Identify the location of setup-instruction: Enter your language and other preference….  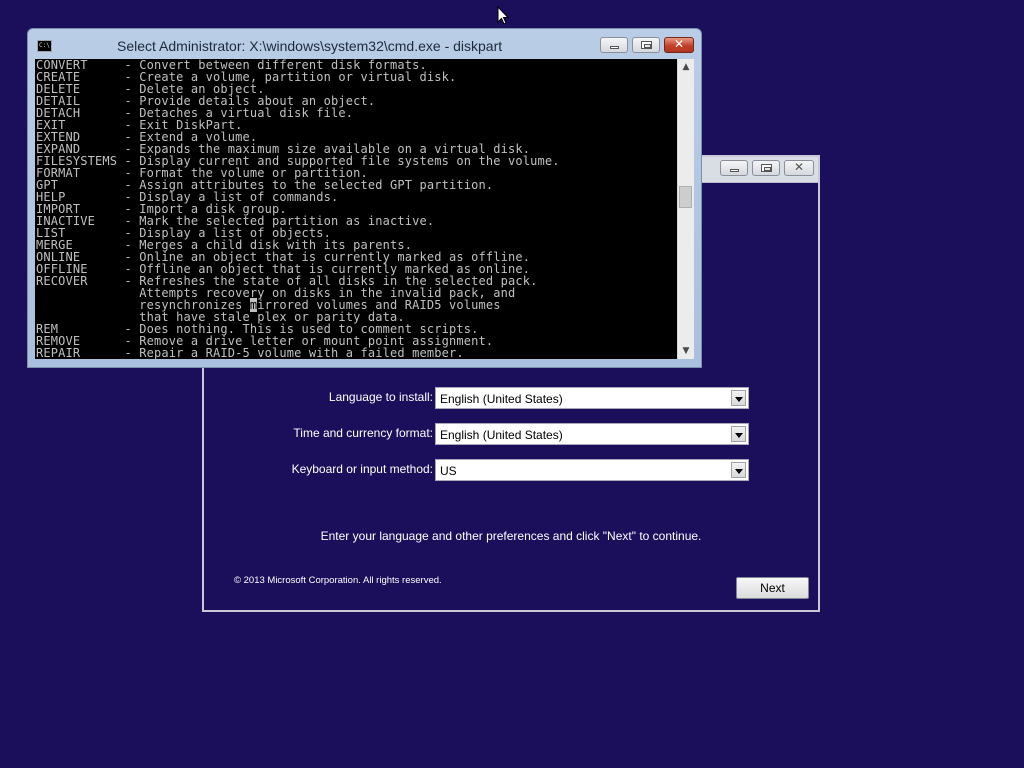
(511, 536).